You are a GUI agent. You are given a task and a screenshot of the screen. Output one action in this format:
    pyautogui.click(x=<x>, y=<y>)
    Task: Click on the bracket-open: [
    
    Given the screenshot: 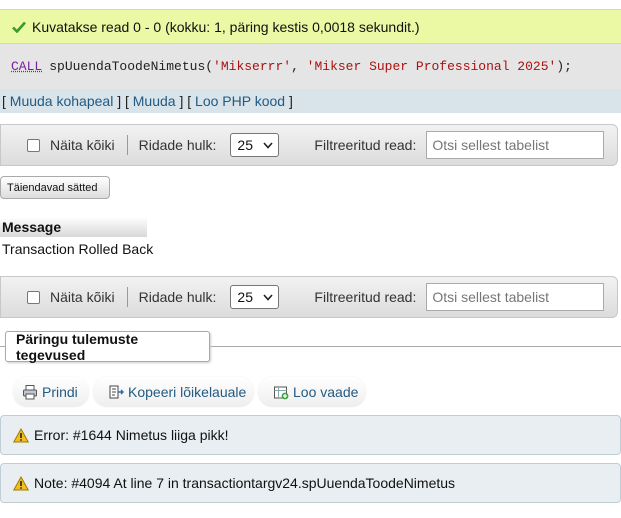 What is the action you would take?
    pyautogui.click(x=6, y=101)
    